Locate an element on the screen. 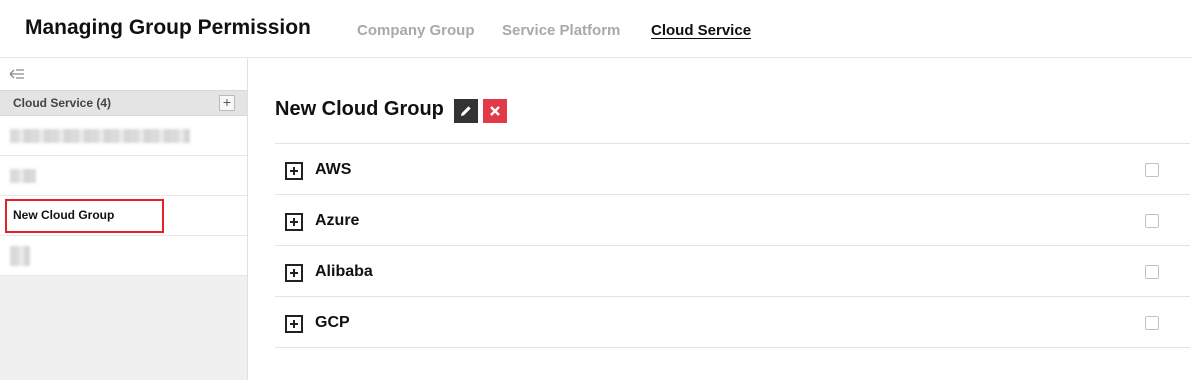 This screenshot has width=1192, height=380. tab-service-platform: Service Platform is located at coordinates (561, 30).